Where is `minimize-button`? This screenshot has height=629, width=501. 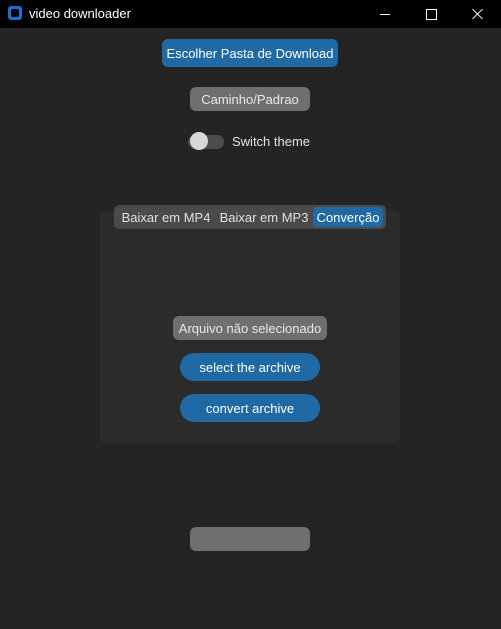 minimize-button is located at coordinates (385, 14).